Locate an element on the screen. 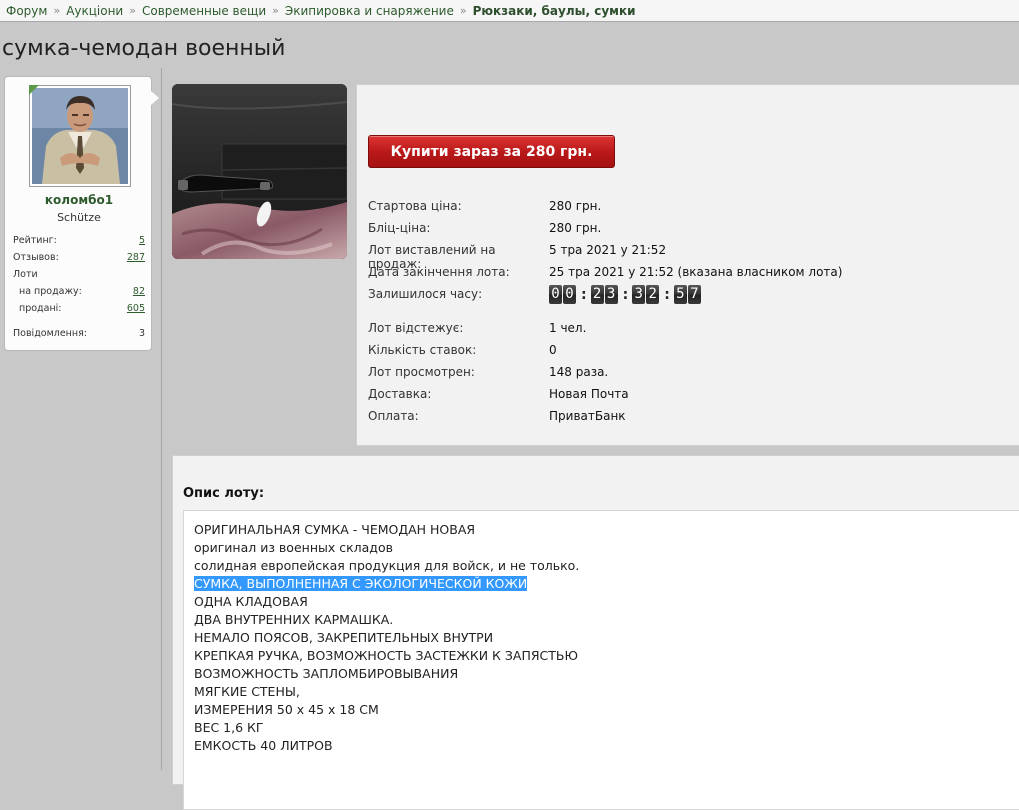 Image resolution: width=1019 pixels, height=810 pixels. description-title: Опис лоту: is located at coordinates (224, 493).